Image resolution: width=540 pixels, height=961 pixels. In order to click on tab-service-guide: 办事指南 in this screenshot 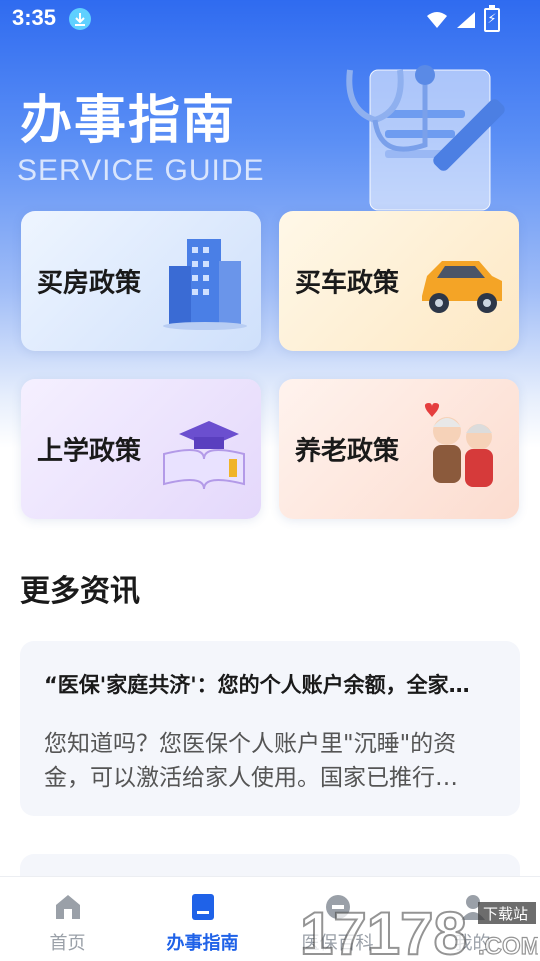, I will do `click(202, 919)`.